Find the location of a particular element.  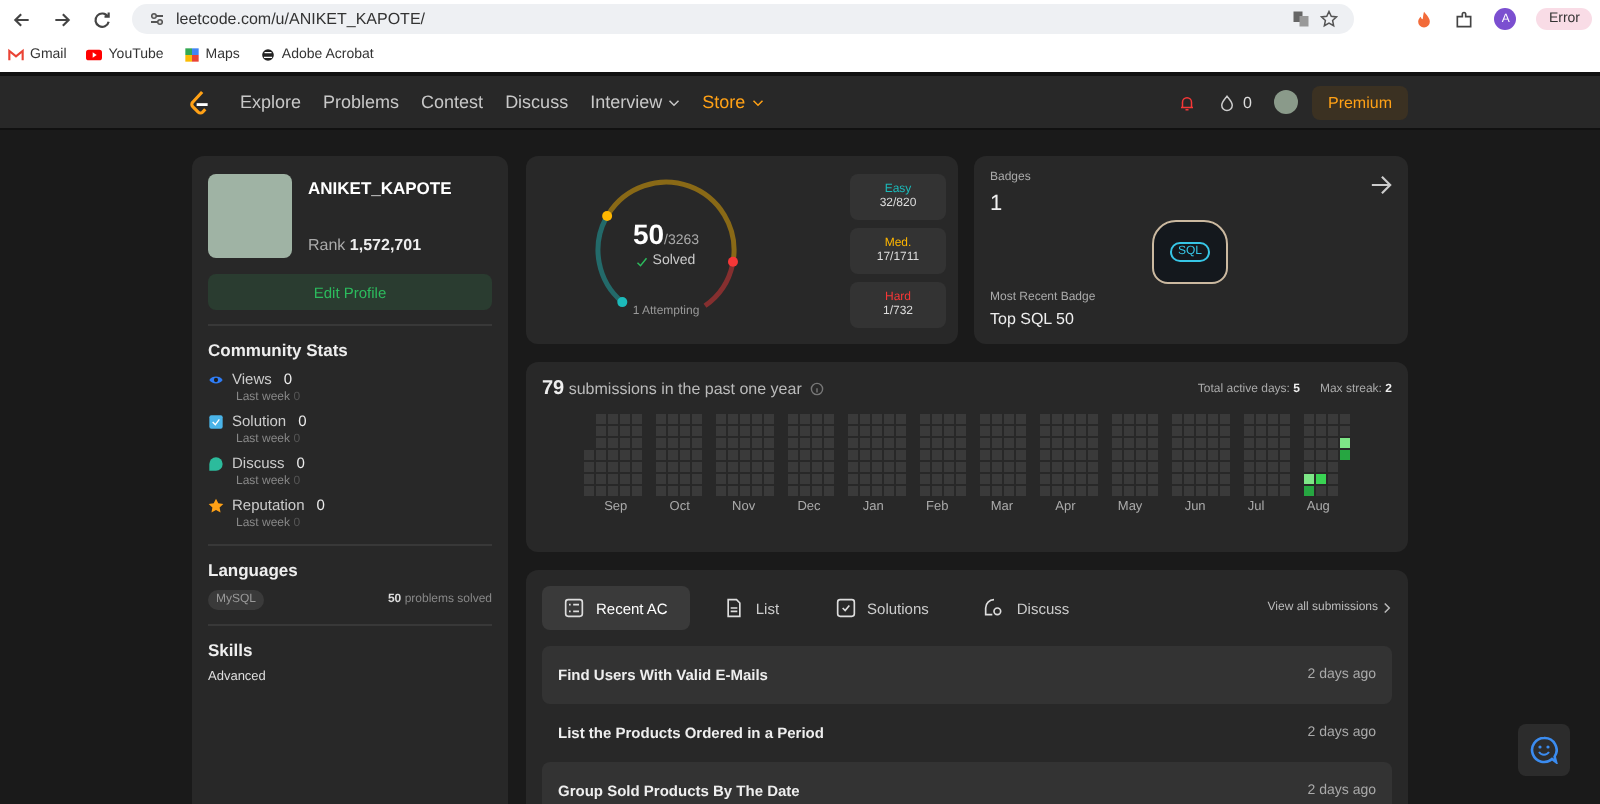

nav-link: Problems is located at coordinates (361, 102).